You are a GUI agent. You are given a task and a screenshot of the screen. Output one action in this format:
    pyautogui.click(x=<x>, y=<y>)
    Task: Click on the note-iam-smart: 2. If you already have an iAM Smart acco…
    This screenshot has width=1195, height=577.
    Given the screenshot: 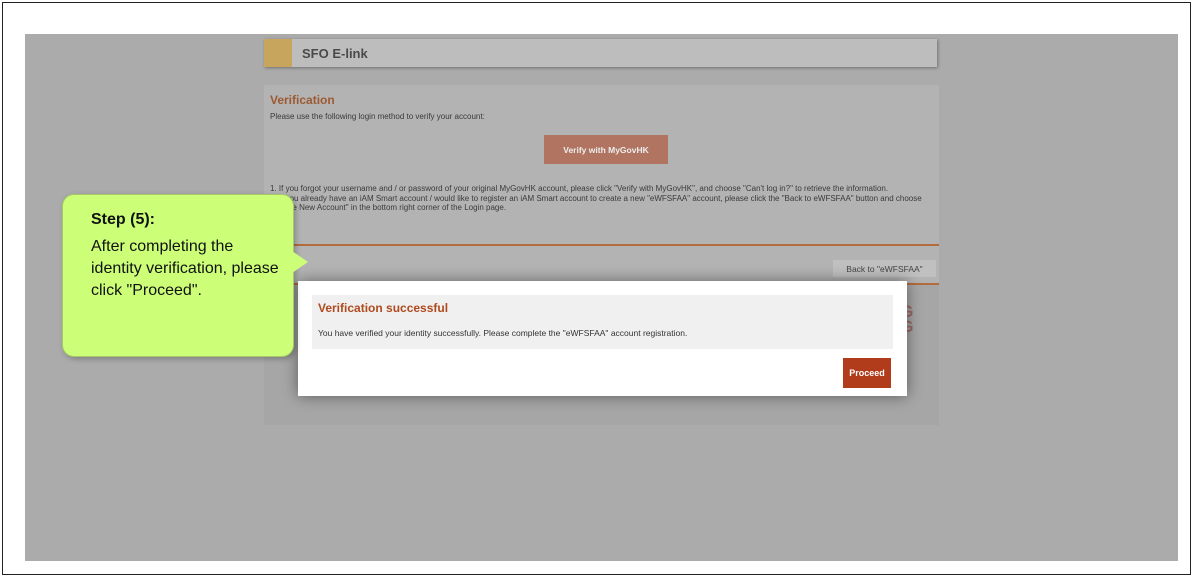 What is the action you would take?
    pyautogui.click(x=596, y=203)
    